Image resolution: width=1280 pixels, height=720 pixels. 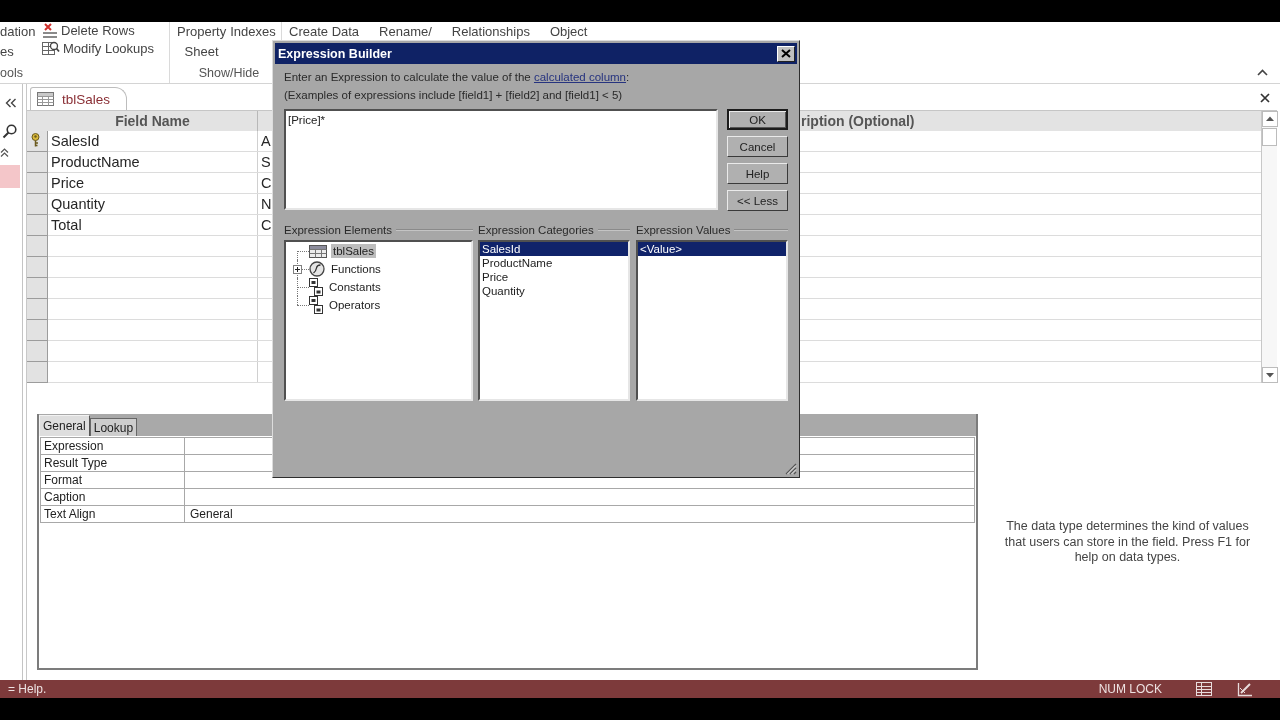 What do you see at coordinates (1262, 72) in the screenshot?
I see `collapse-ribbon-icon` at bounding box center [1262, 72].